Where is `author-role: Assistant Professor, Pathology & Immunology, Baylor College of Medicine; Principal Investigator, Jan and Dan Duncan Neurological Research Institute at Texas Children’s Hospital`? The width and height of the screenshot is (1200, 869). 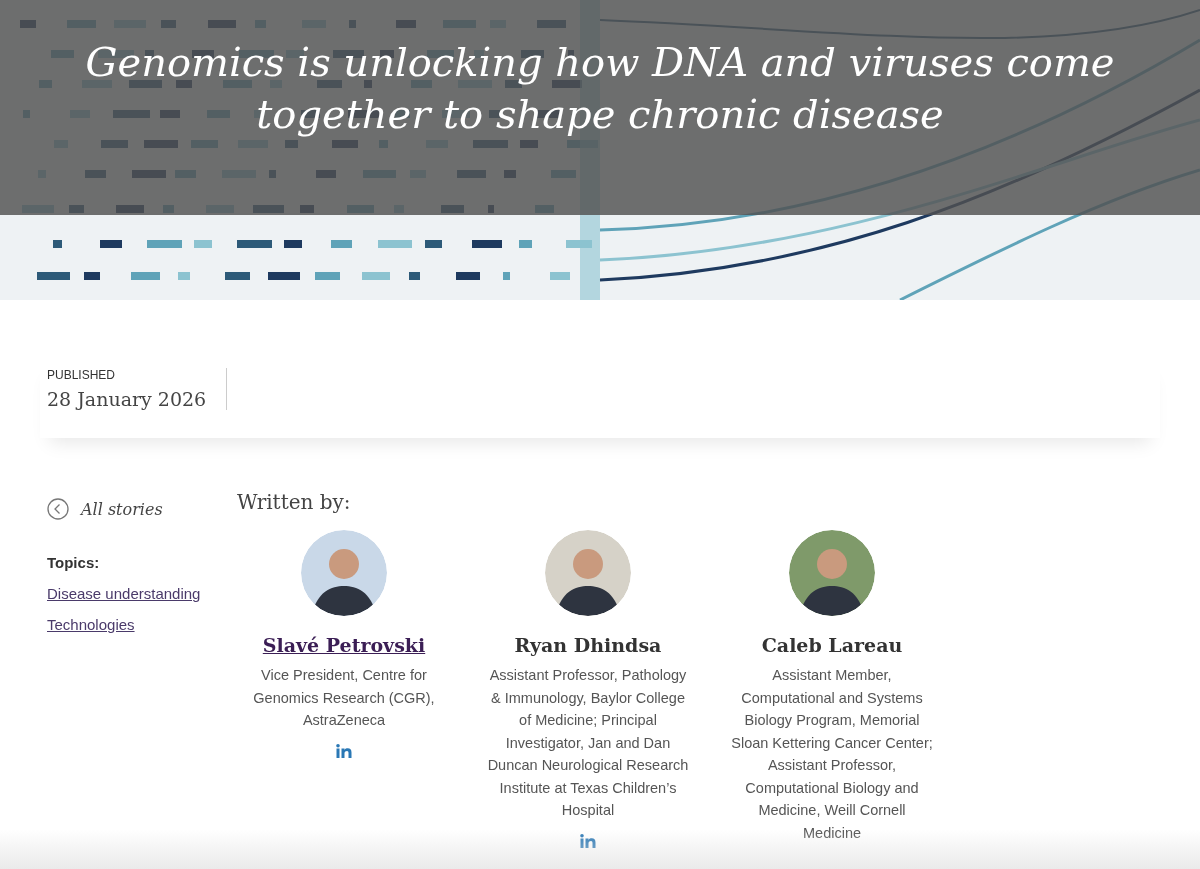 author-role: Assistant Professor, Pathology & Immunology, Baylor College of Medicine; Principal Investigator, Jan and Dan Duncan Neurological Research Institute at Texas Children’s Hospital is located at coordinates (588, 743).